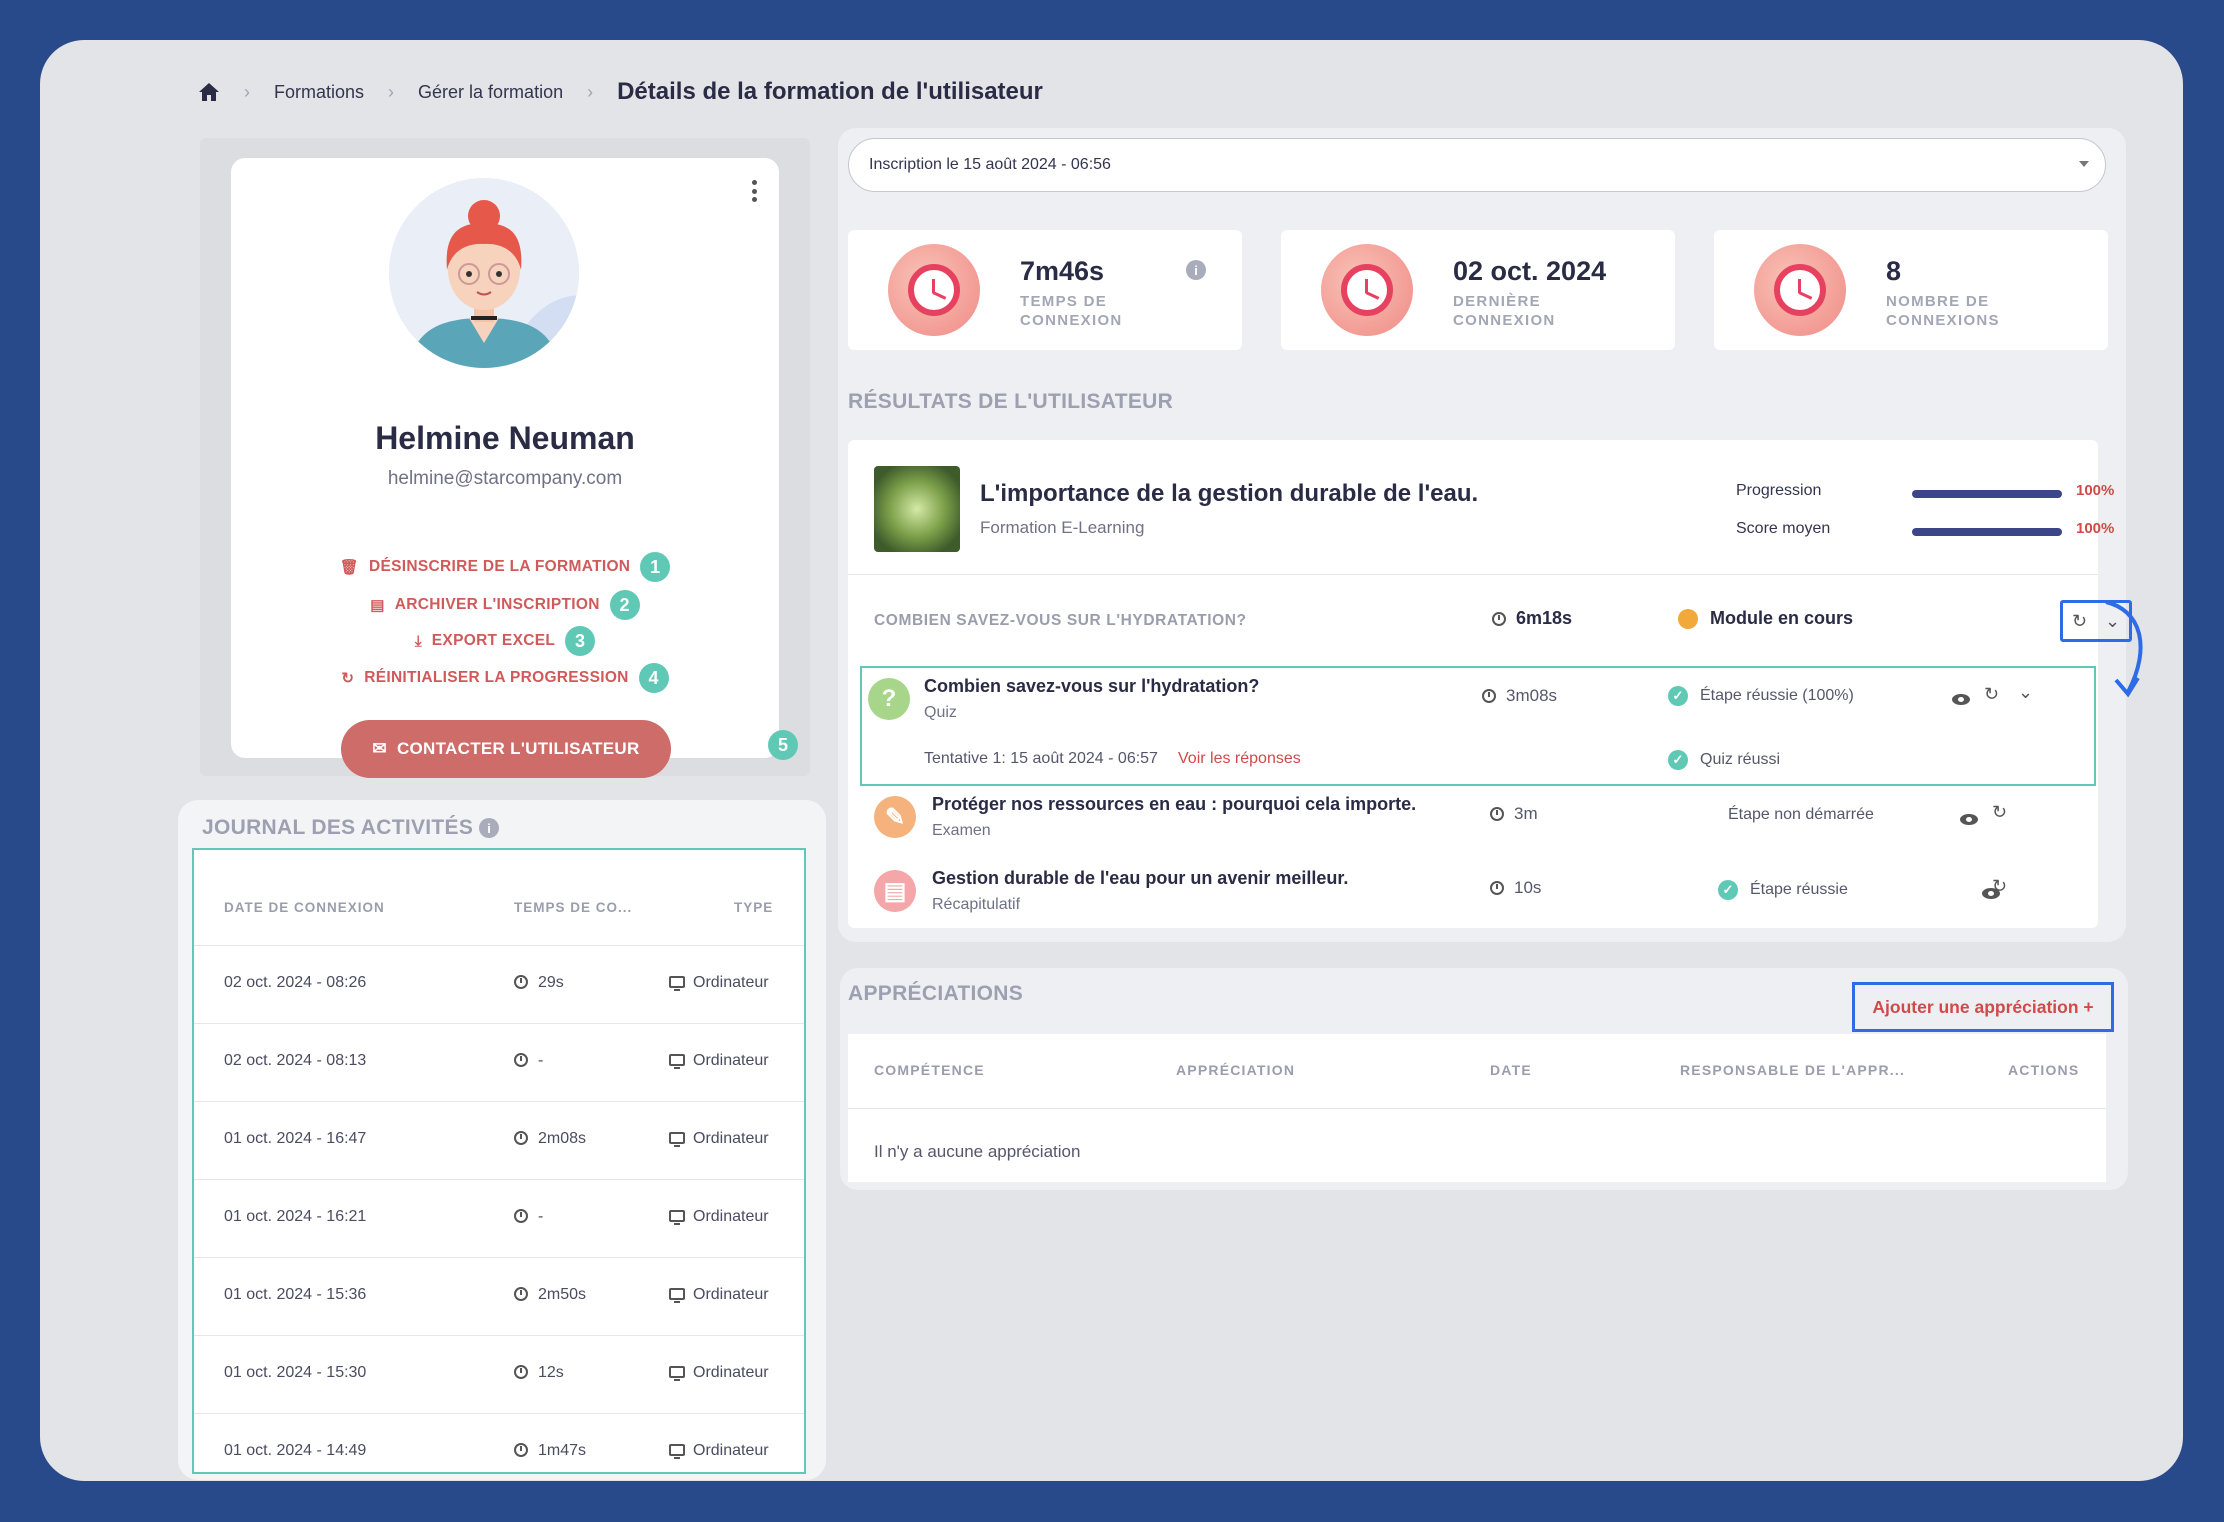 Image resolution: width=2224 pixels, height=1522 pixels. I want to click on contact-user-button: ✉ CONTACTER L'UTILISATEUR, so click(506, 749).